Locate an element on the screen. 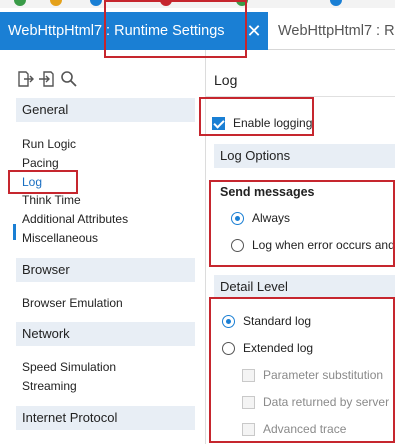  parameter-substitution-row: Parameter substitution is located at coordinates (312, 375).